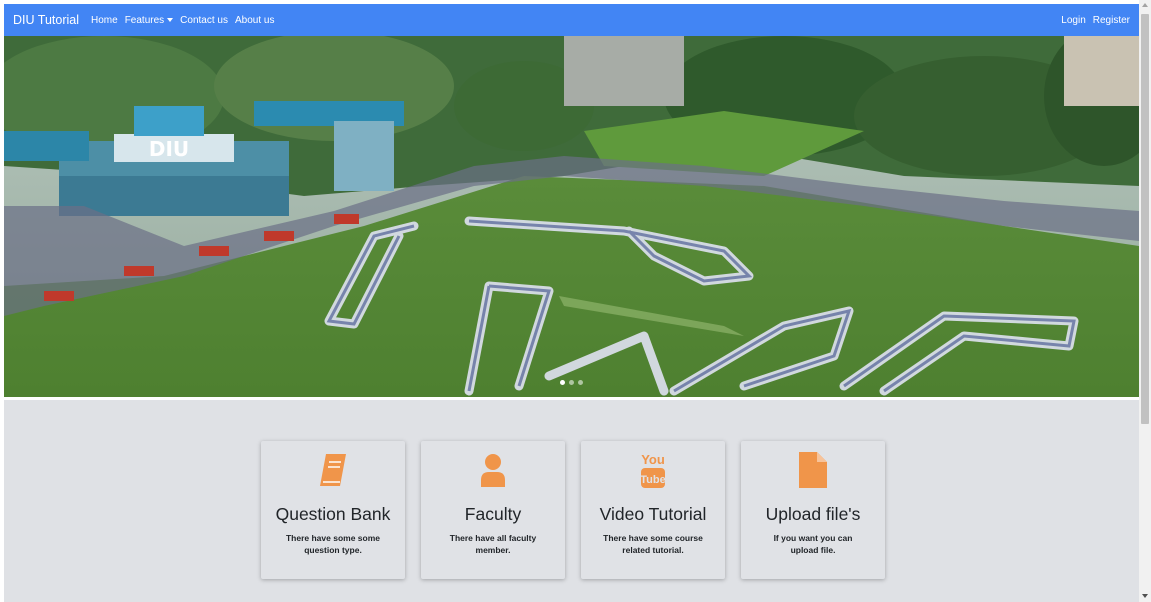 This screenshot has width=1151, height=602. What do you see at coordinates (1073, 20) in the screenshot?
I see `login-link: Login` at bounding box center [1073, 20].